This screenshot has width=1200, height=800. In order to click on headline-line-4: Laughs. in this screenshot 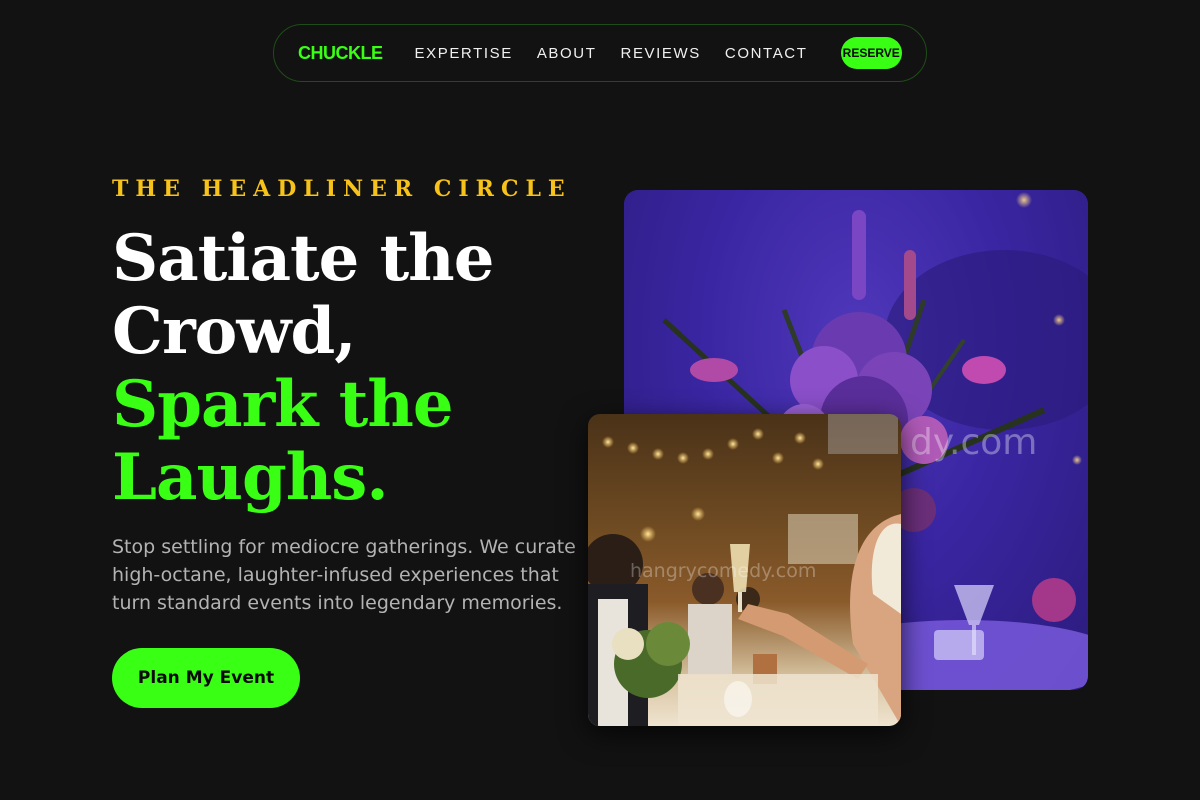, I will do `click(250, 477)`.